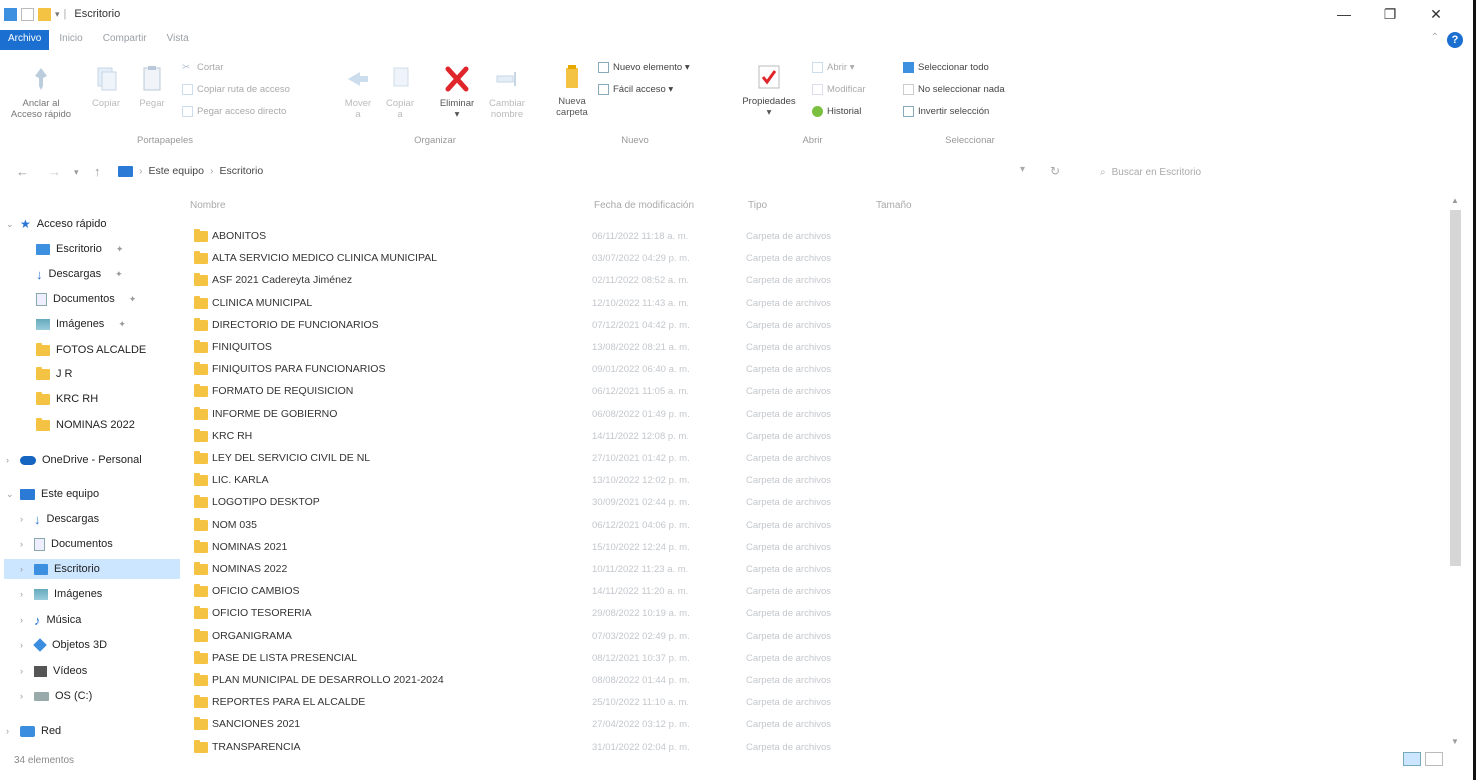  I want to click on nav-quick-escritorio: Escritorio ✦, so click(79, 249).